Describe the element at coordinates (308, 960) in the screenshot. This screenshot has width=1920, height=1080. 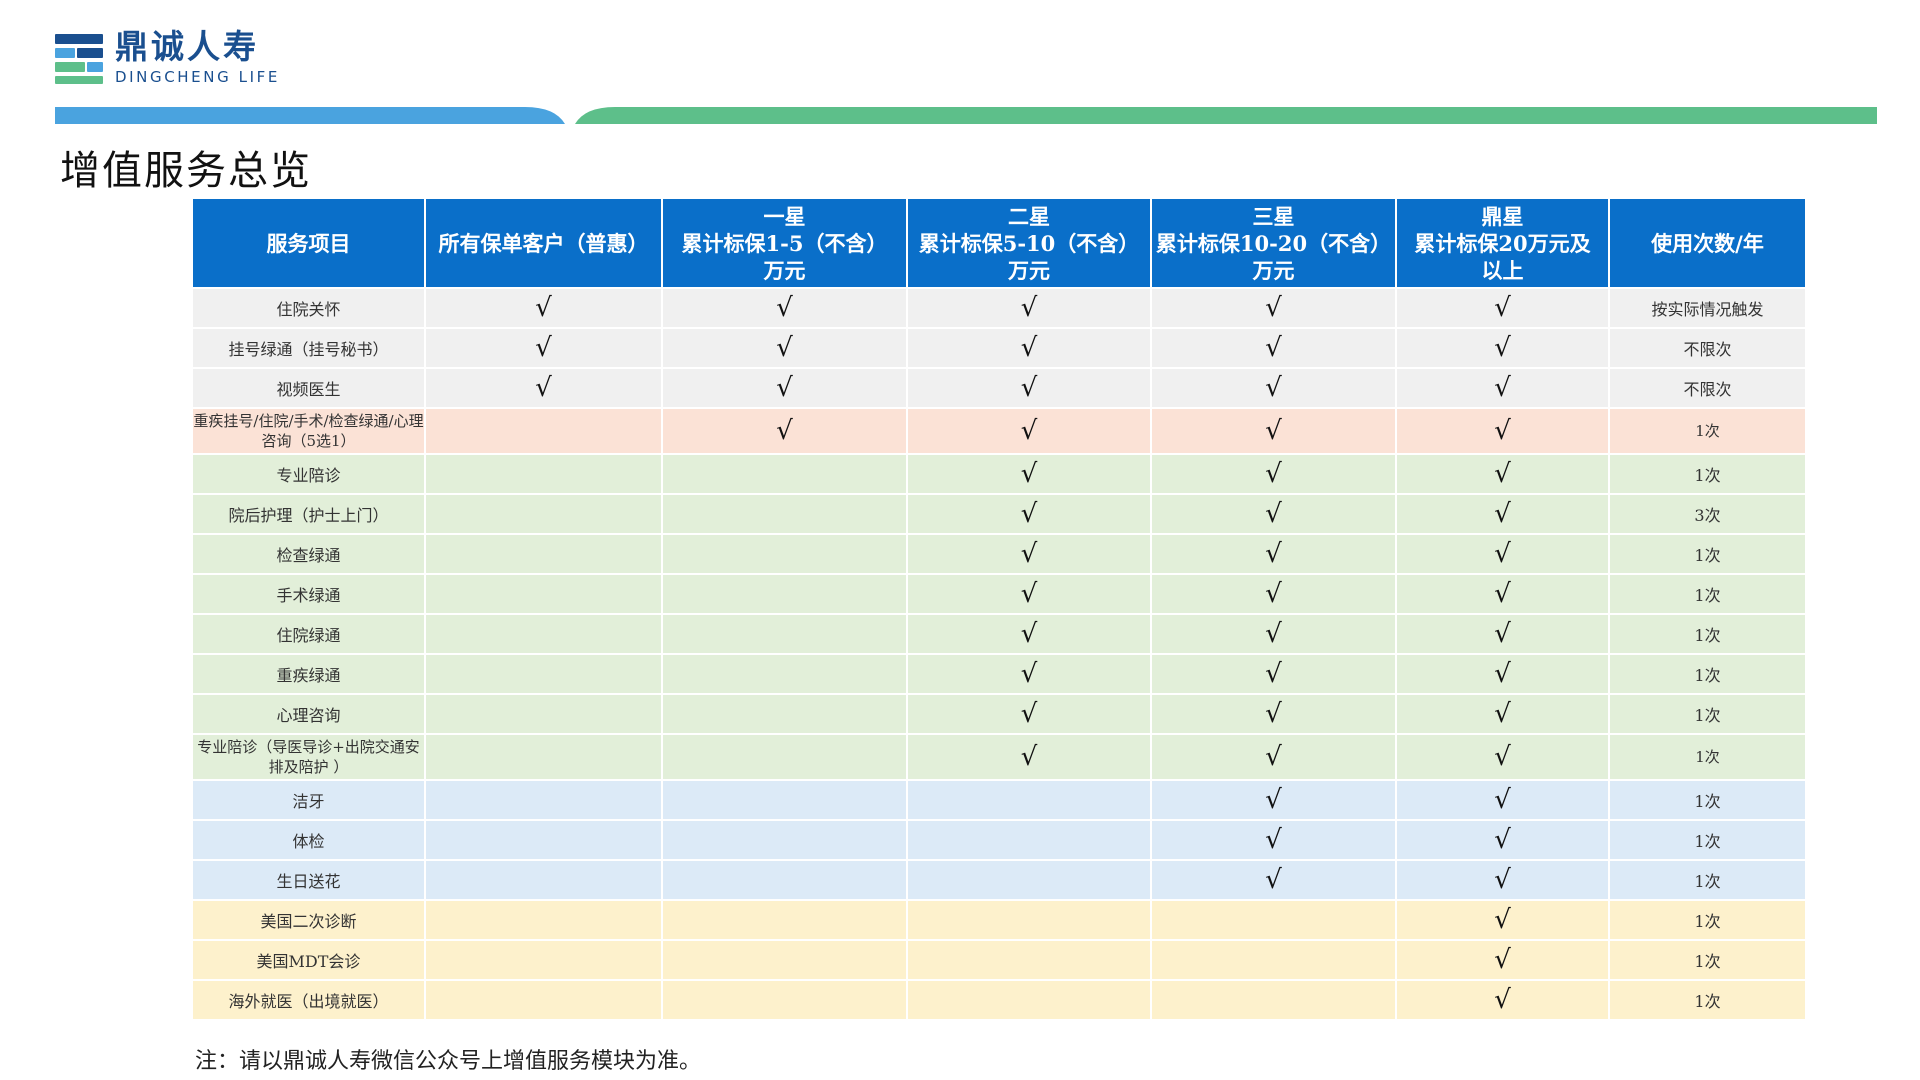
I see `service-item-cell: 美国MDT会诊` at that location.